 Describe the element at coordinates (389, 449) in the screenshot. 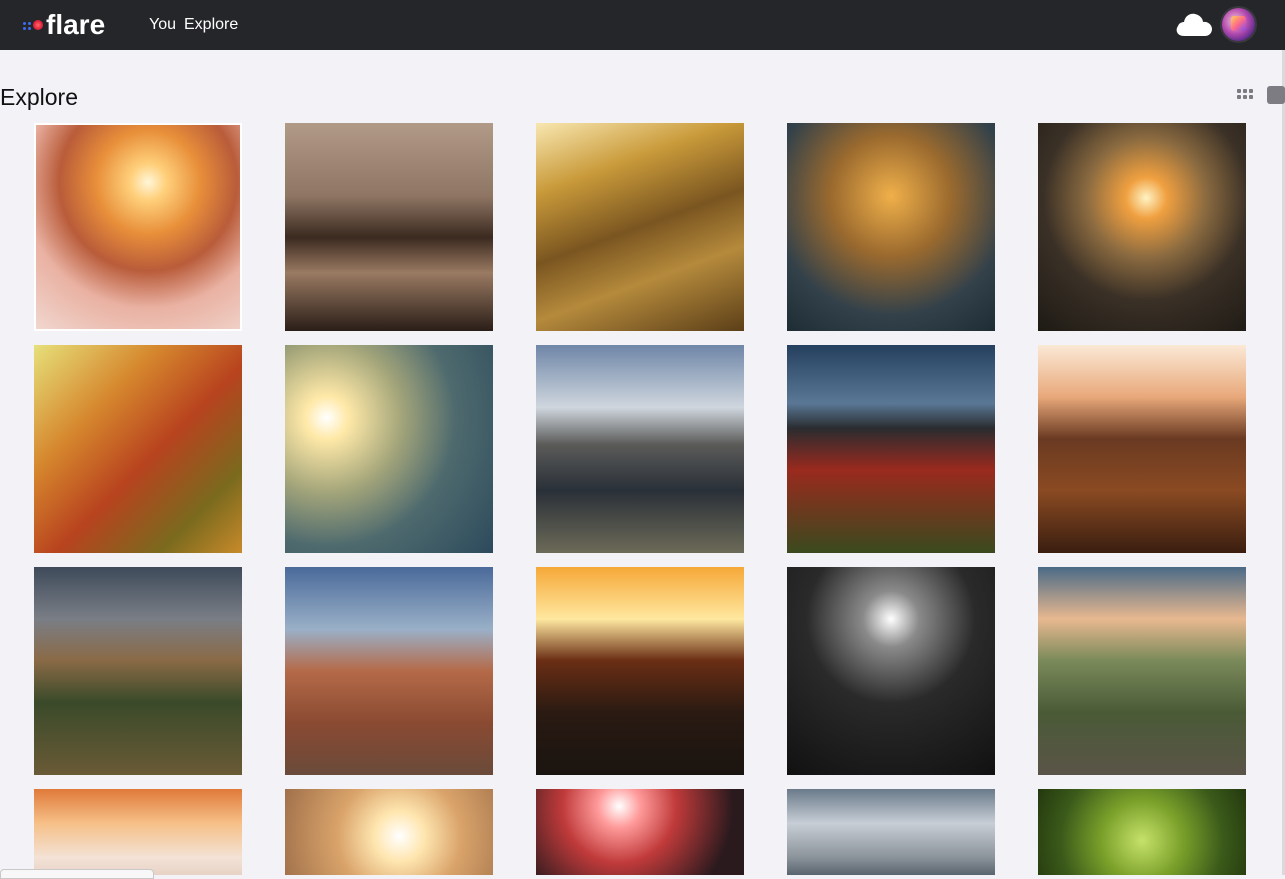

I see `photo-sun-over-misty-valley` at that location.